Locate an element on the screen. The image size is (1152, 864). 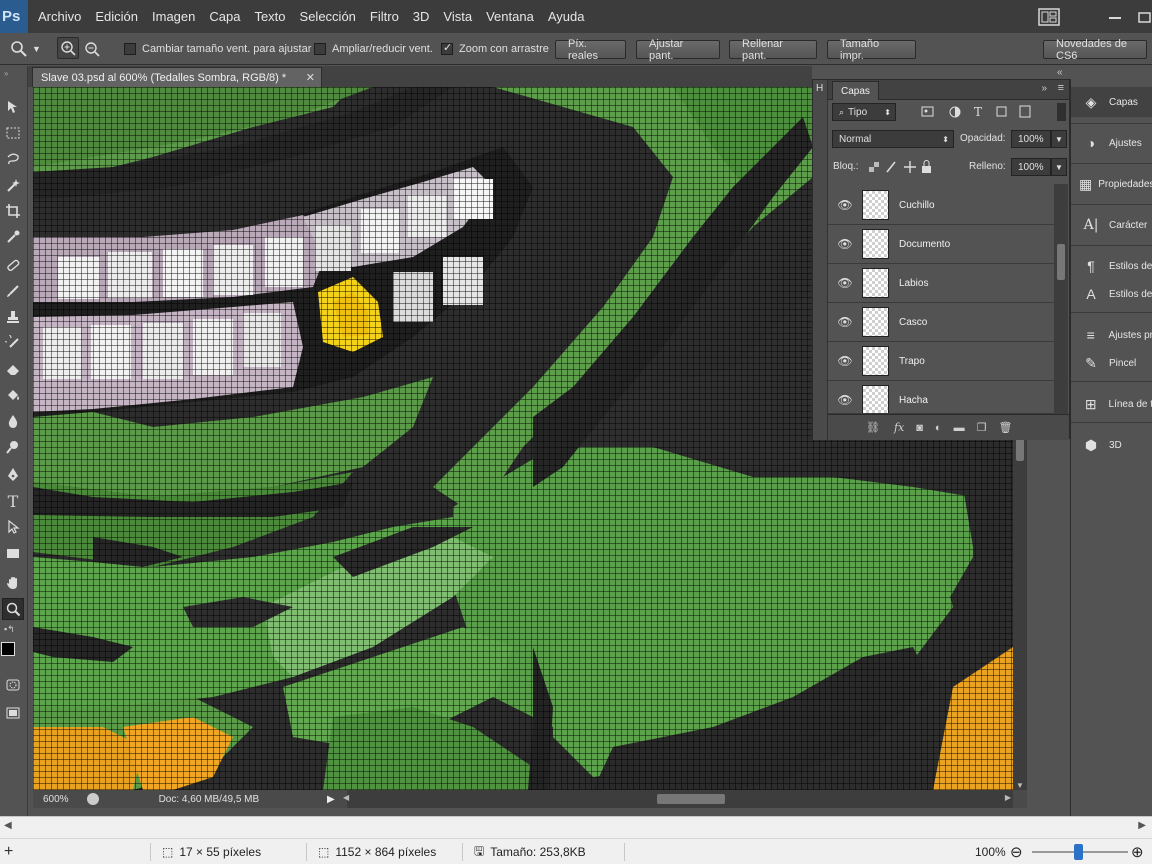
close-icon: ✕ is located at coordinates (310, 77).